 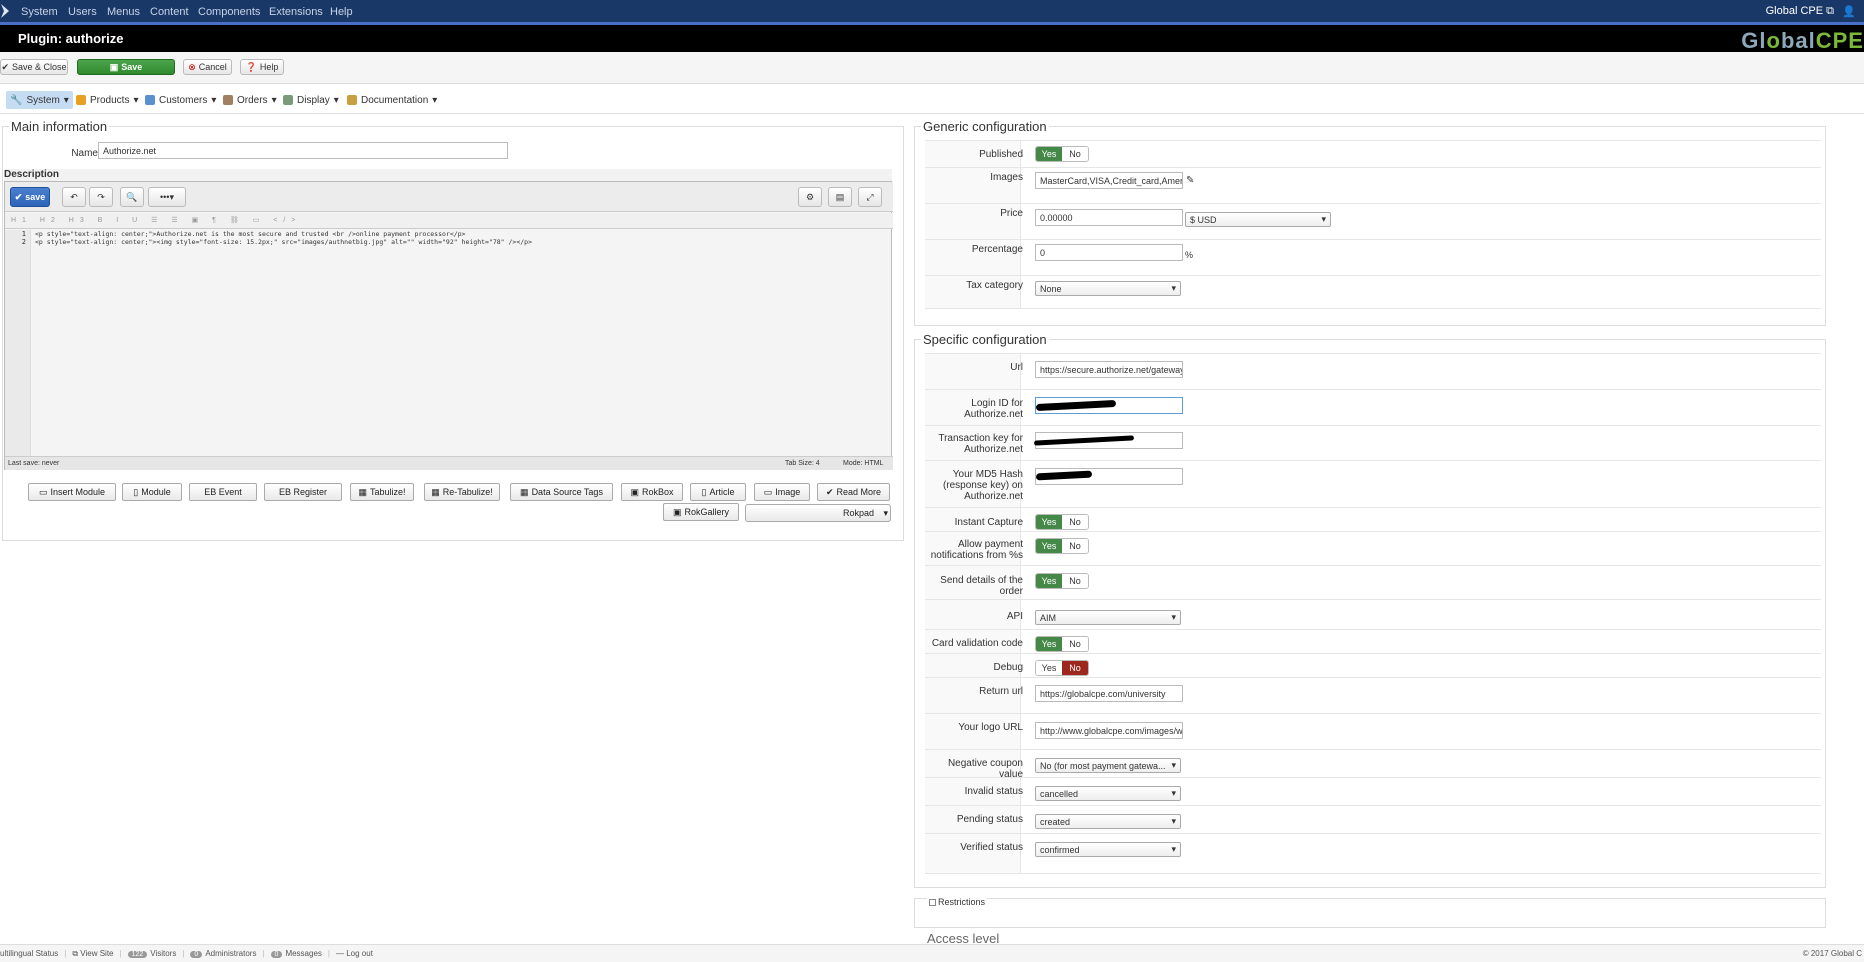 I want to click on data-source-tags-button: ▦ Data Source Tags, so click(x=561, y=492).